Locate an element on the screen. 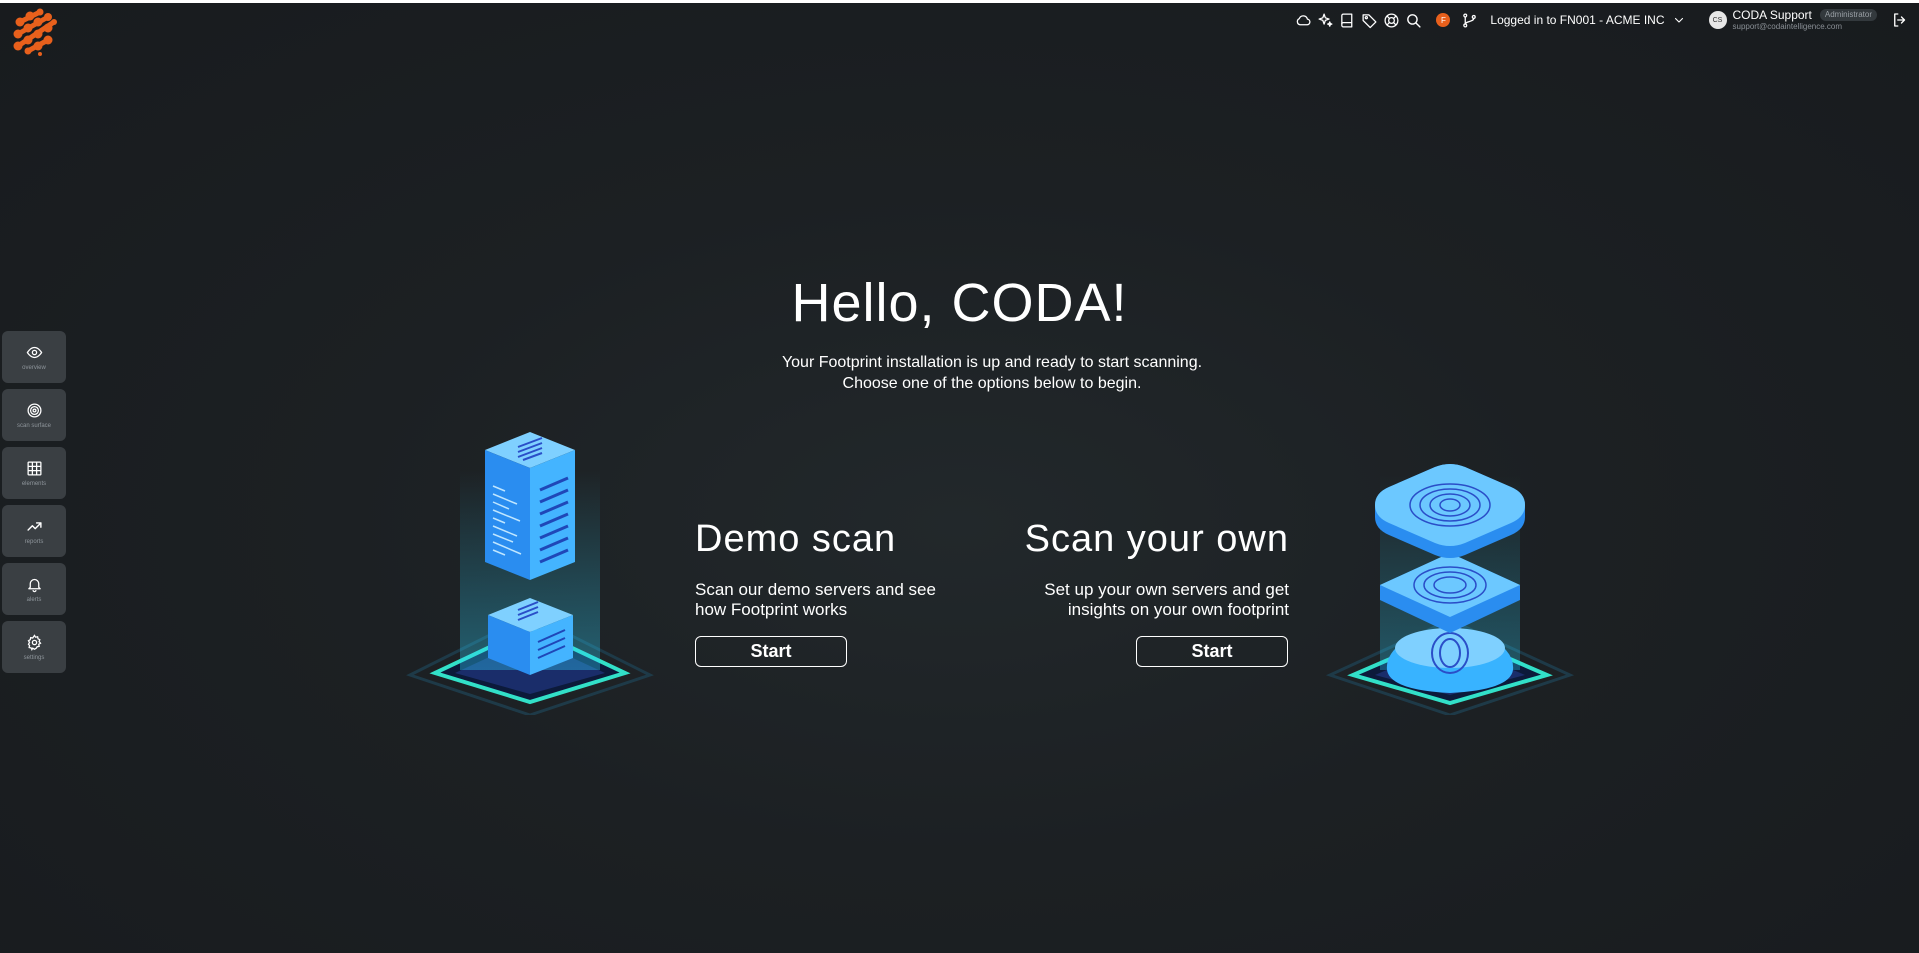 The image size is (1919, 953). sidebar-item-label: alerts is located at coordinates (34, 599).